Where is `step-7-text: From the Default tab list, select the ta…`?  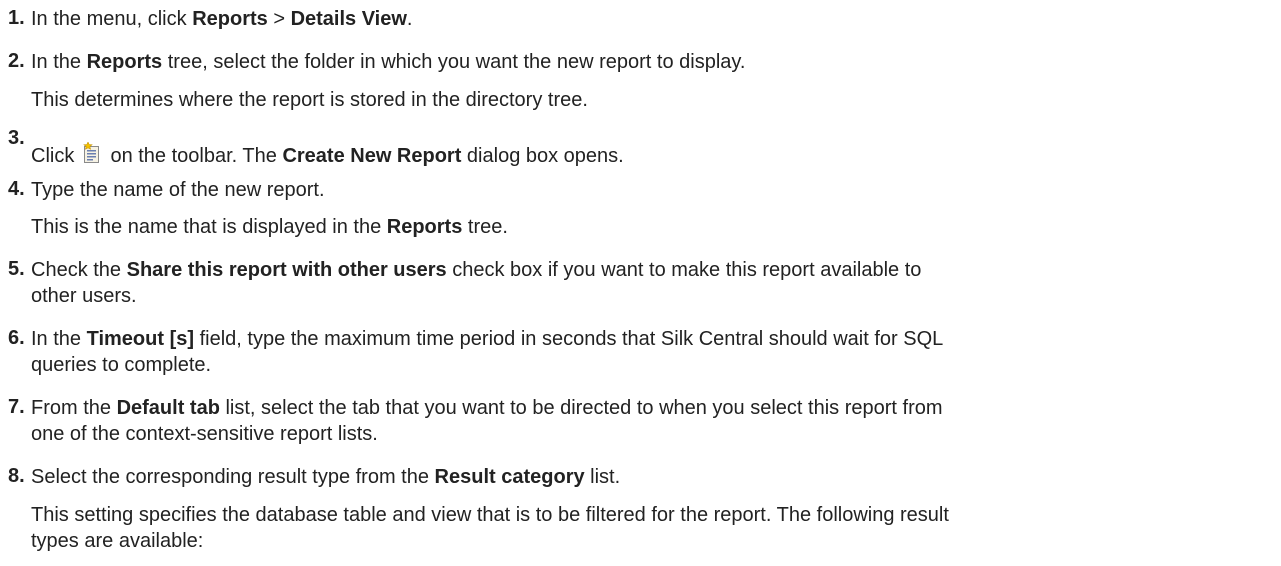 step-7-text: From the Default tab list, select the ta… is located at coordinates (487, 408).